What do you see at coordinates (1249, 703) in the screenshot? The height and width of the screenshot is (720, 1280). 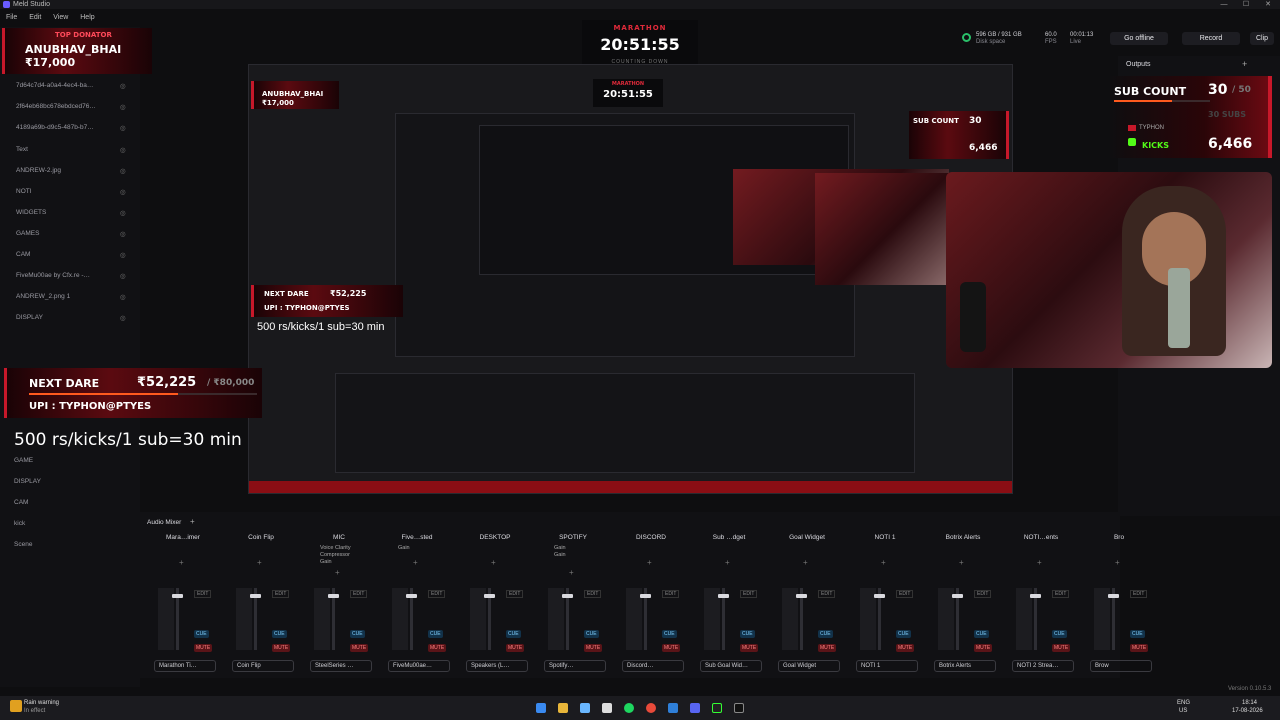 I see `clock-time: 18:14` at bounding box center [1249, 703].